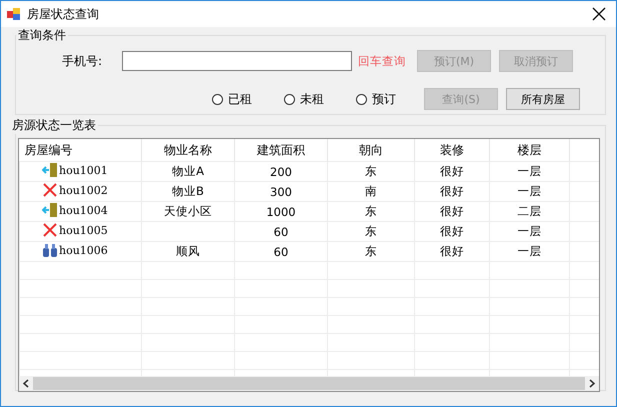 This screenshot has height=407, width=617. What do you see at coordinates (42, 35) in the screenshot?
I see `group-title: 查询条件` at bounding box center [42, 35].